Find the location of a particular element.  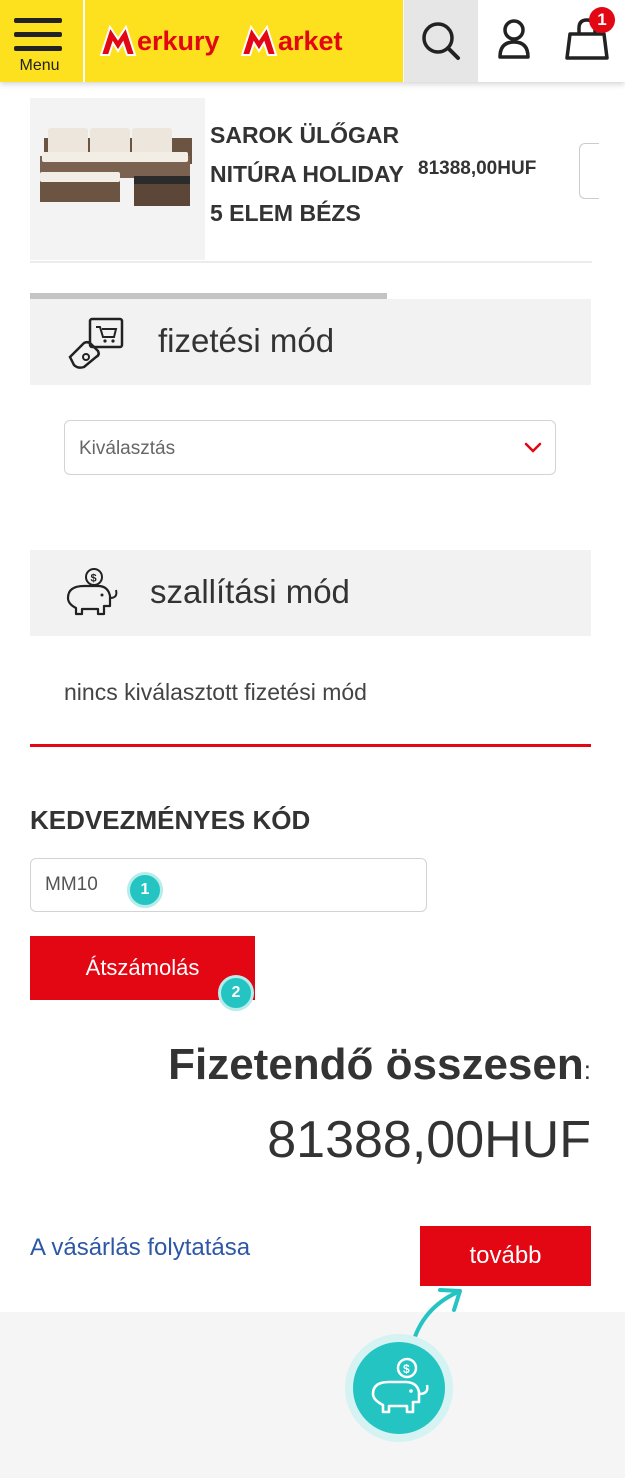

total-label-colon: : is located at coordinates (587, 1070).